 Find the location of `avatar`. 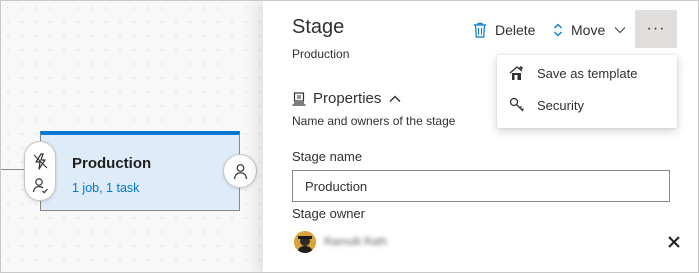

avatar is located at coordinates (305, 242).